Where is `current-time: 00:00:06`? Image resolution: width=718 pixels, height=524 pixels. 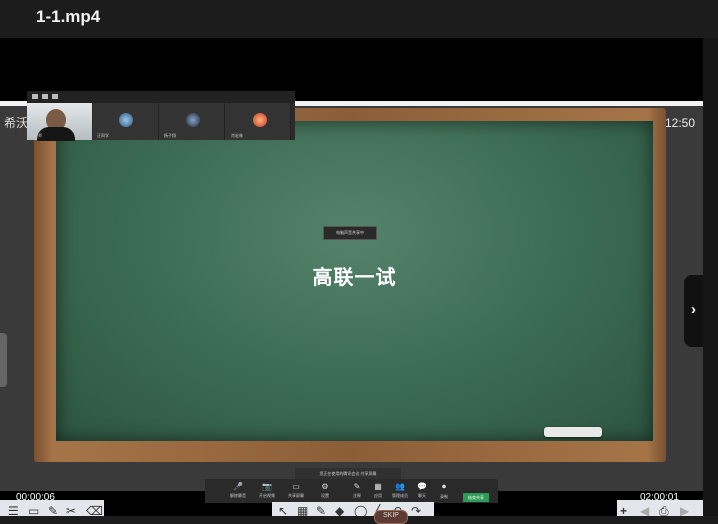
current-time: 00:00:06 is located at coordinates (35, 497).